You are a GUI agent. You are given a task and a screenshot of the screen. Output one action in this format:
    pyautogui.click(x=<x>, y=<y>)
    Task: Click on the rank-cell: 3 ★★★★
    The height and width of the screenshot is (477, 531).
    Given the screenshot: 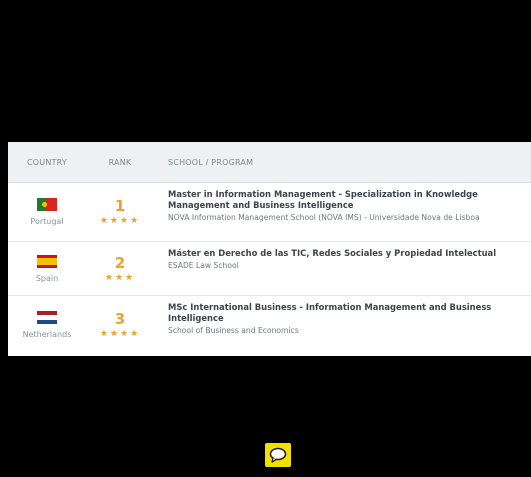 What is the action you would take?
    pyautogui.click(x=120, y=325)
    